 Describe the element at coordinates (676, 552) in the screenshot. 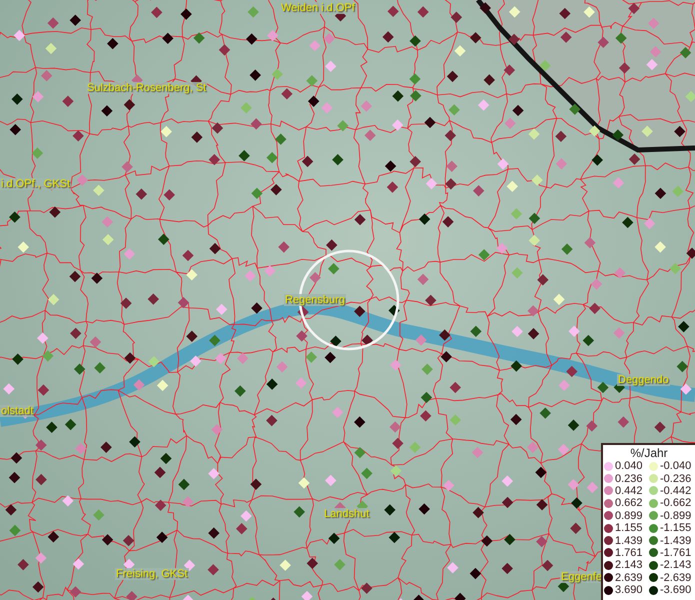

I see `legend-value: -1.761` at that location.